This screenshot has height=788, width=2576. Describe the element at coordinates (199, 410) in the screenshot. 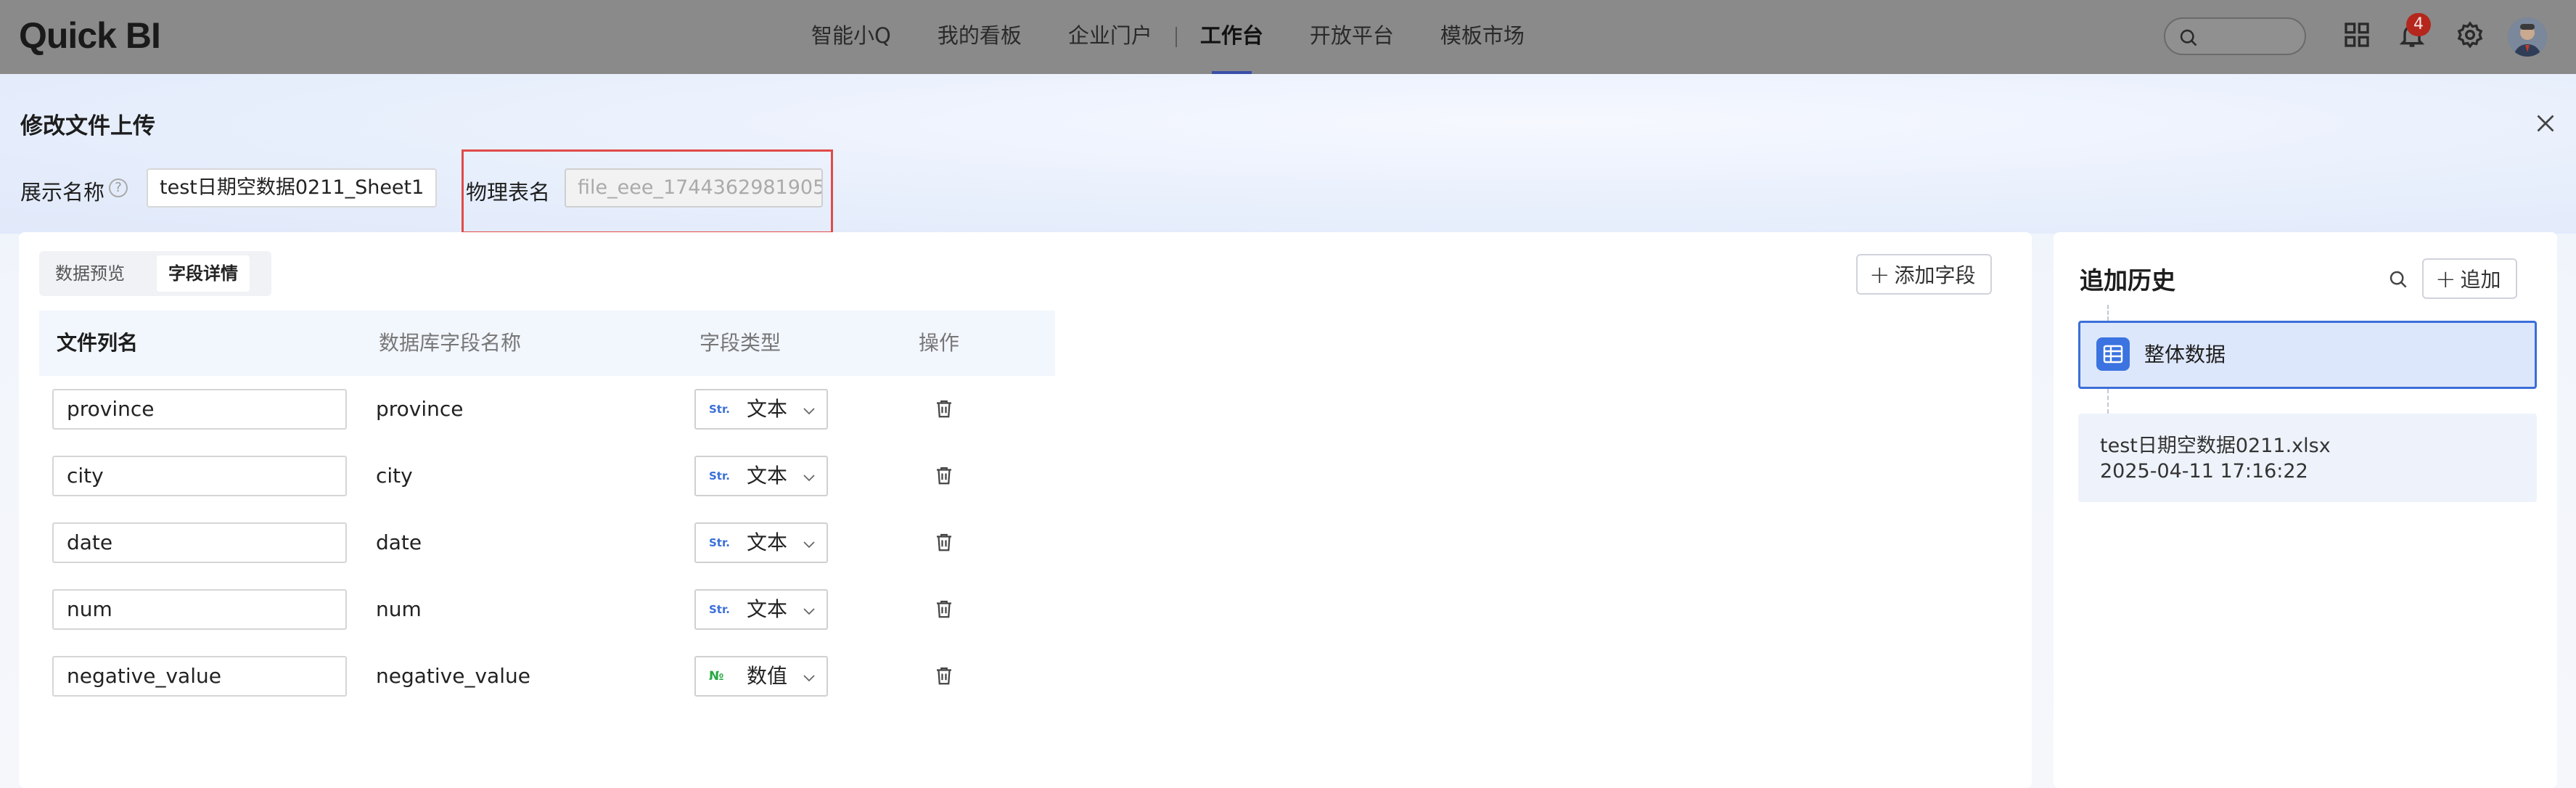

I see `file-column-input: province` at that location.